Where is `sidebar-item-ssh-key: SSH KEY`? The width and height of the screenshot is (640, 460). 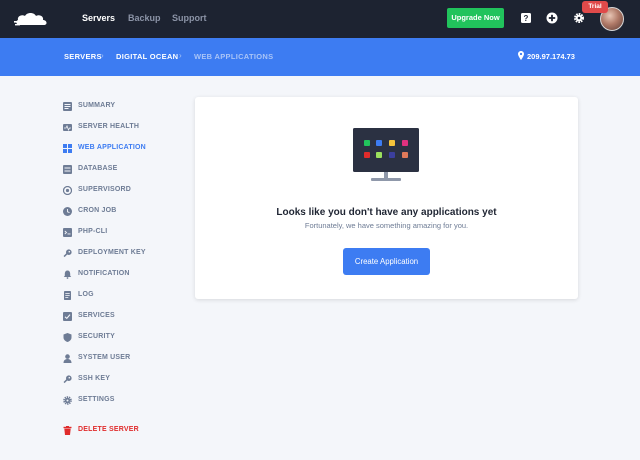 sidebar-item-ssh-key: SSH KEY is located at coordinates (123, 380).